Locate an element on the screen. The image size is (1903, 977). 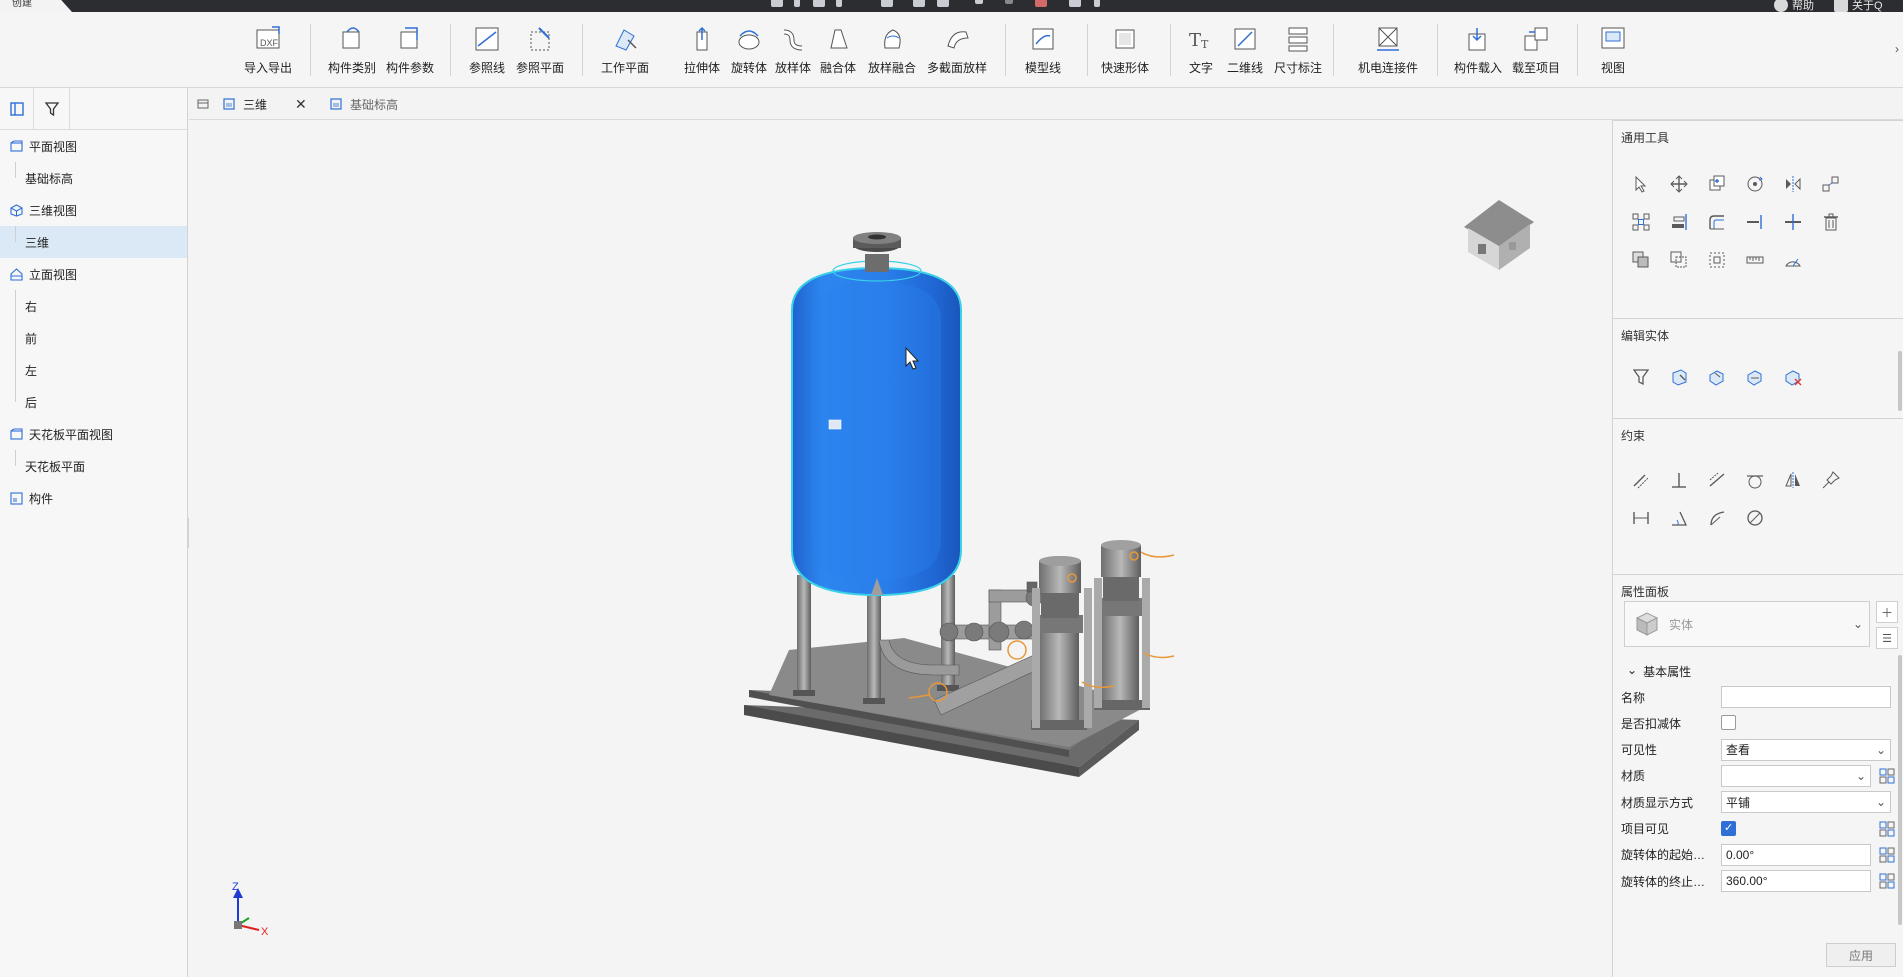
reference-line-button: 参照线 is located at coordinates (487, 50).